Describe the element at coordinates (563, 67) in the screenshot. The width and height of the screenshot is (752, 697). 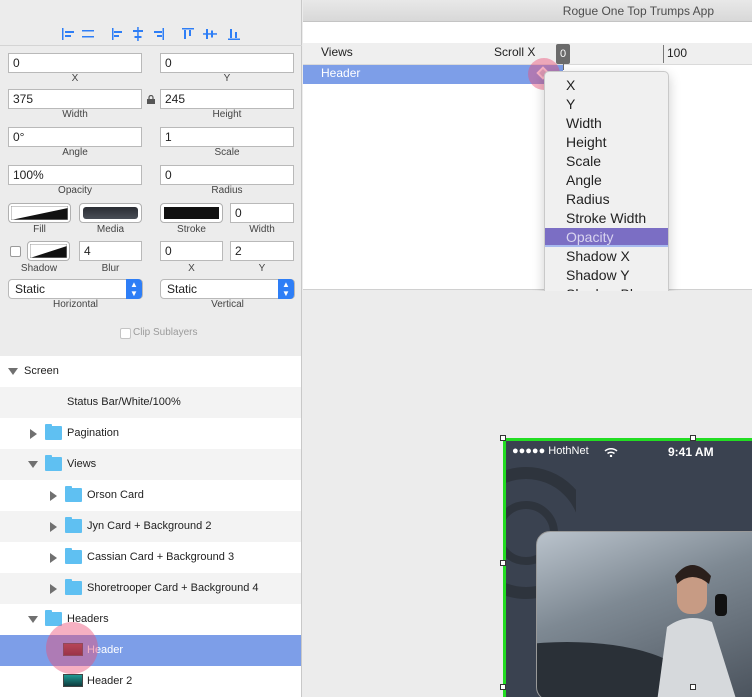
I see `playhead-line` at that location.